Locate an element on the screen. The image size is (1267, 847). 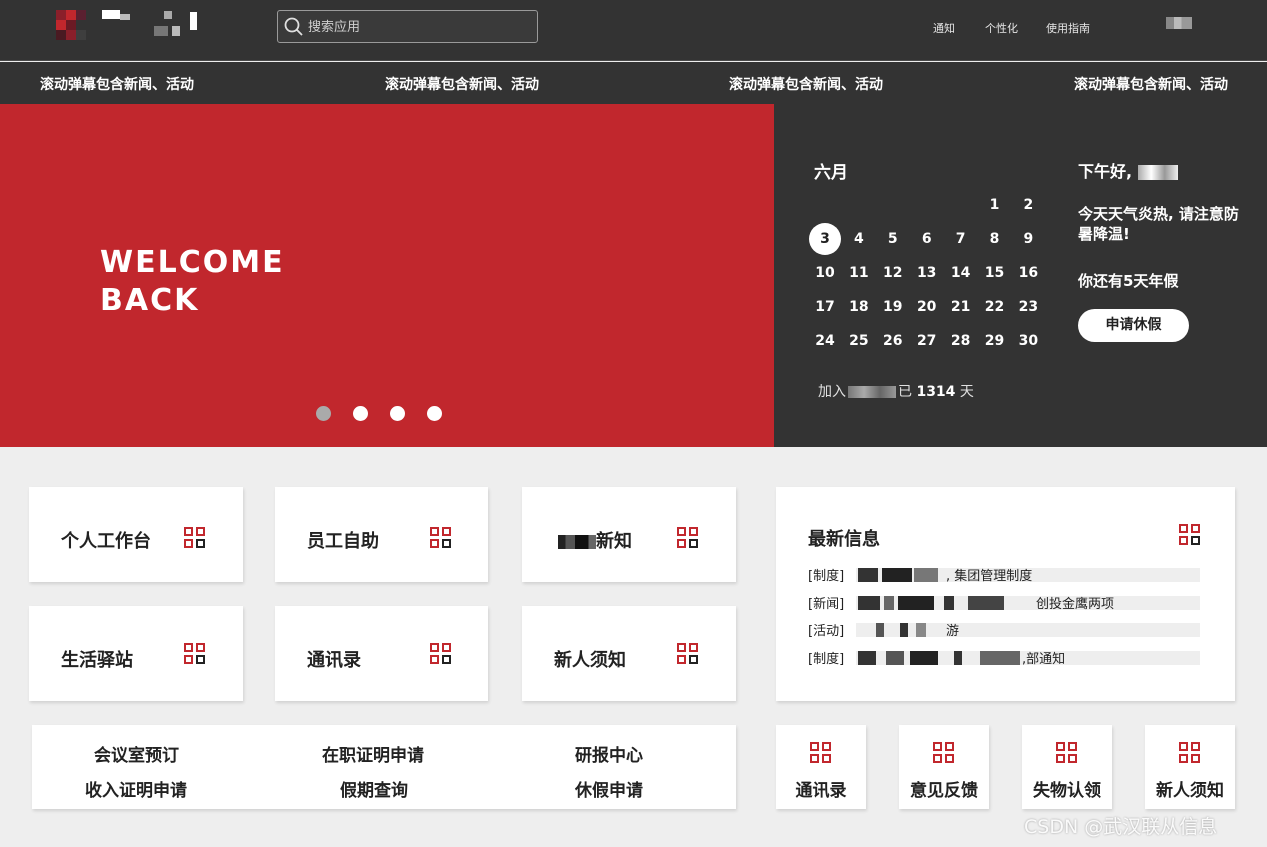
calendar-day: 5 is located at coordinates (893, 239).